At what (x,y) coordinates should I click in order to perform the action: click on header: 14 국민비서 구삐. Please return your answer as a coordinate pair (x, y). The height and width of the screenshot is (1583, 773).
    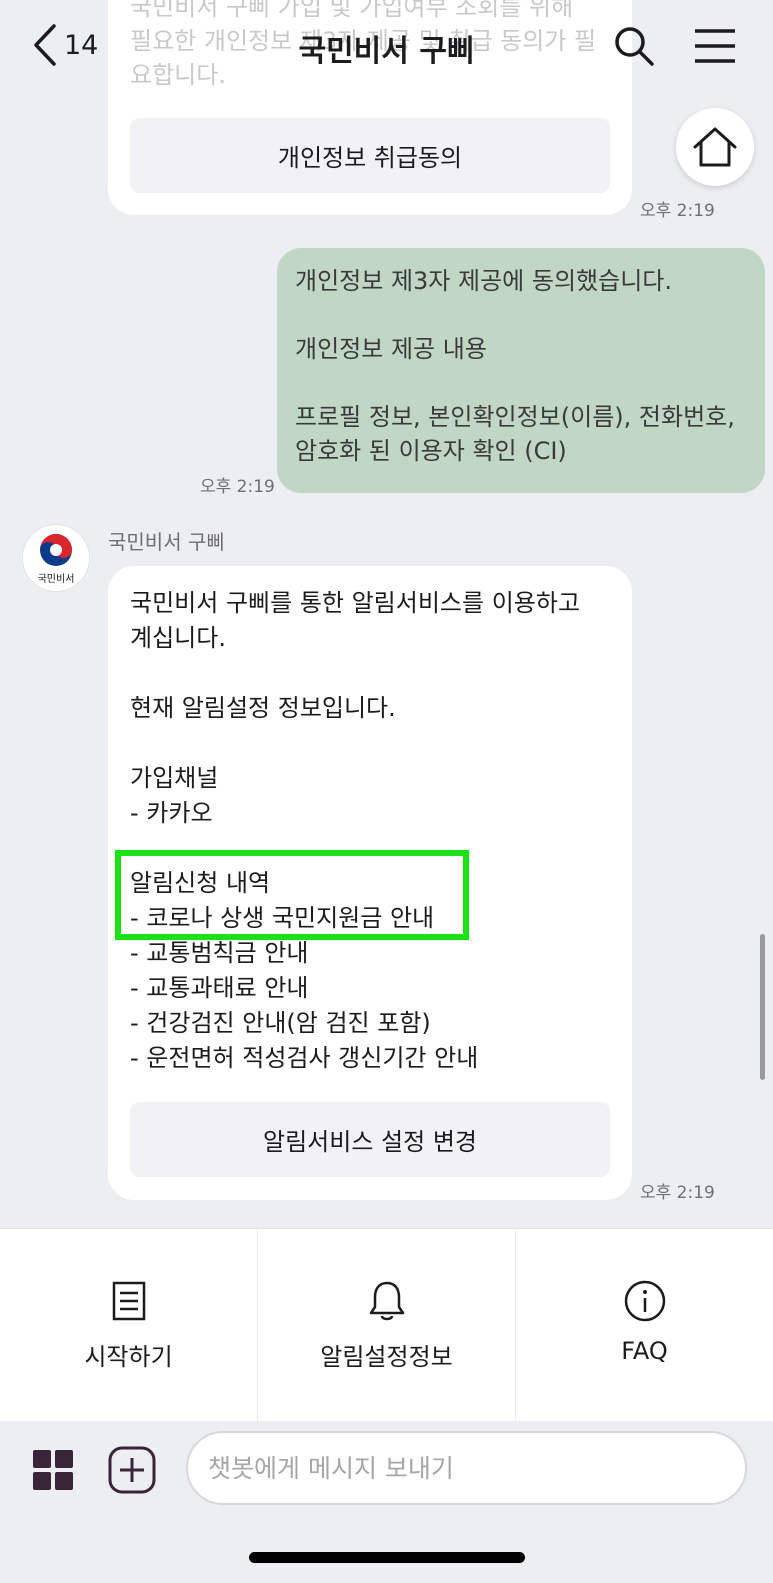
    Looking at the image, I should click on (386, 45).